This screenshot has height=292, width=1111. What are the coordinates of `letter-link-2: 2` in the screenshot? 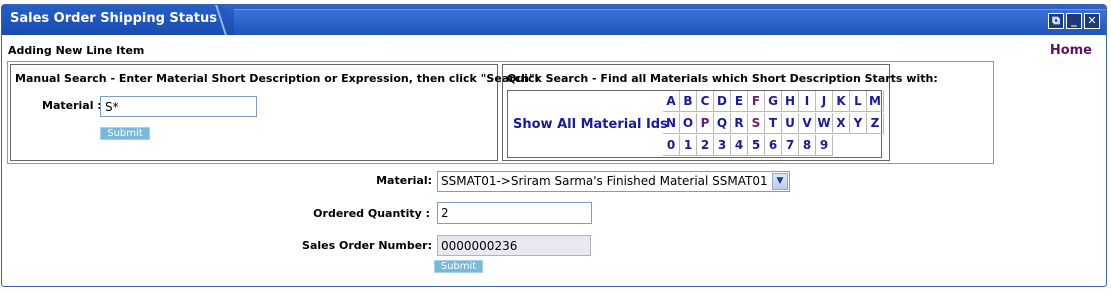 It's located at (705, 145).